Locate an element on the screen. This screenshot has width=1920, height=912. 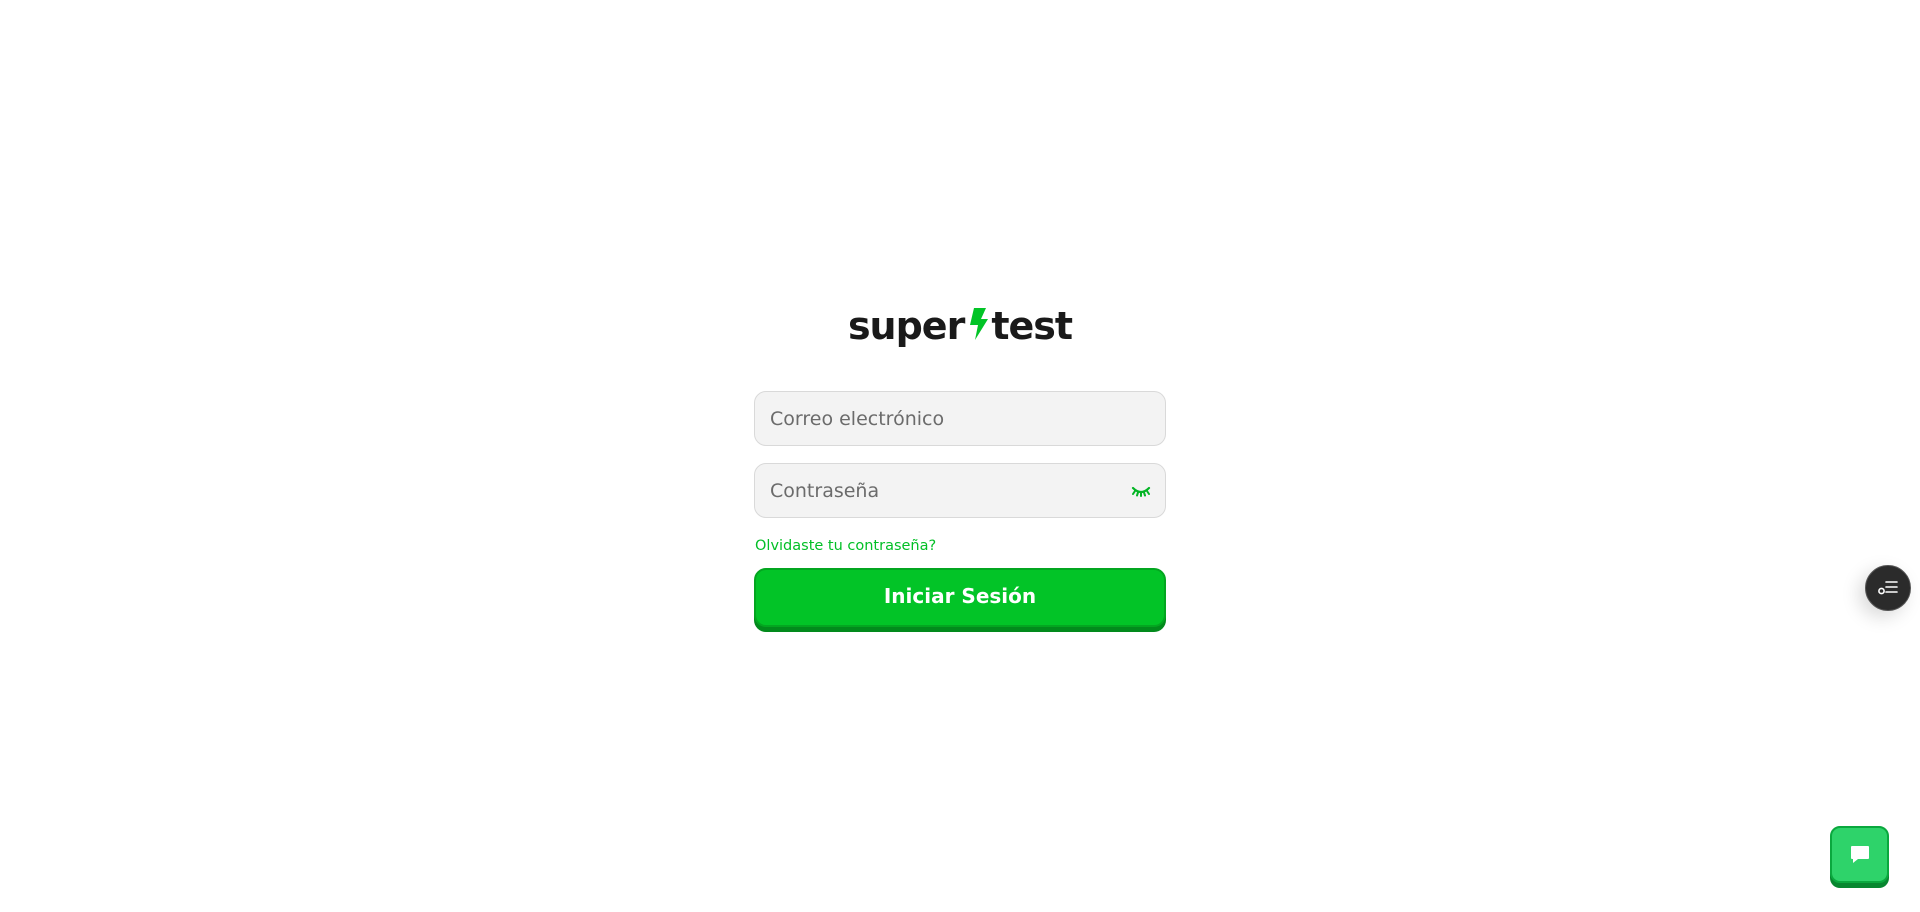
checklist-icon is located at coordinates (1888, 588).